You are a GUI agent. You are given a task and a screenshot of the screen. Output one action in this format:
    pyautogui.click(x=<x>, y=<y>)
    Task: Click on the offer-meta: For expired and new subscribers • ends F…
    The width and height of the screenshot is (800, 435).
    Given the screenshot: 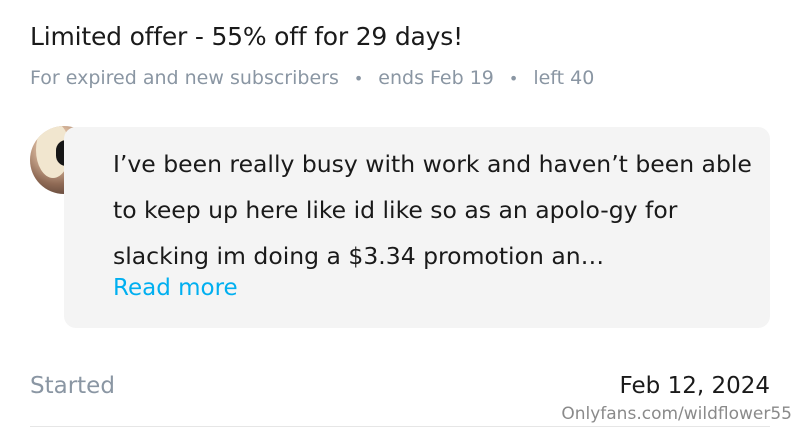 What is the action you would take?
    pyautogui.click(x=312, y=78)
    